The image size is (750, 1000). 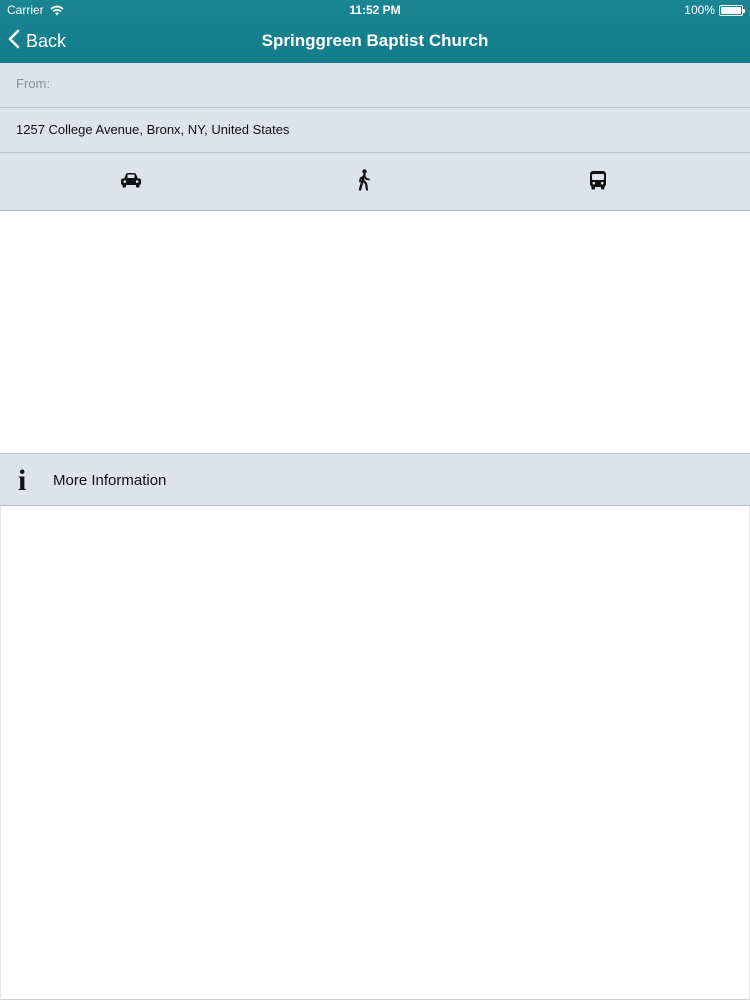 I want to click on battery-percent: 100%, so click(x=699, y=10).